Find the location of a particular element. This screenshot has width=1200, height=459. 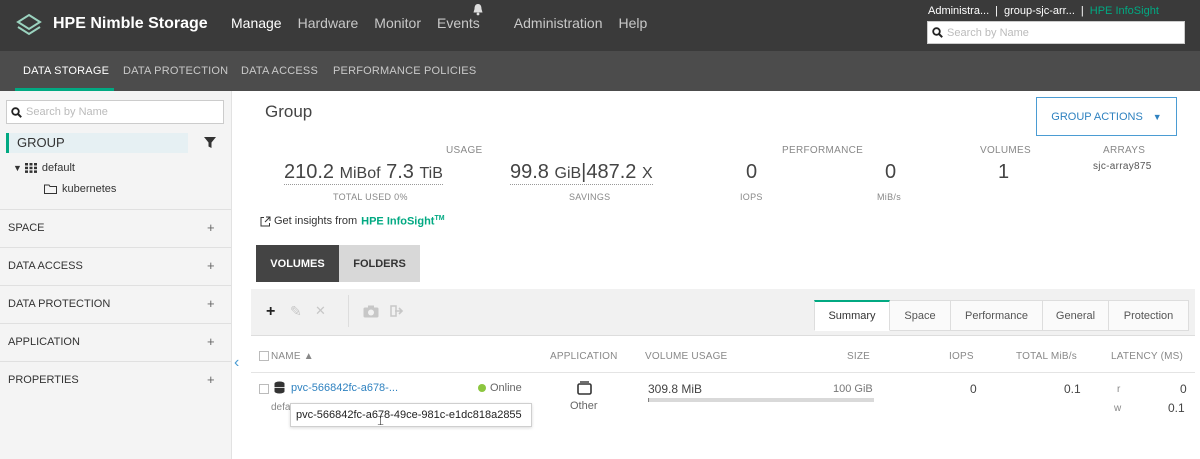

tab-performance-policies: PERFORMANCE POLICIES is located at coordinates (404, 71).